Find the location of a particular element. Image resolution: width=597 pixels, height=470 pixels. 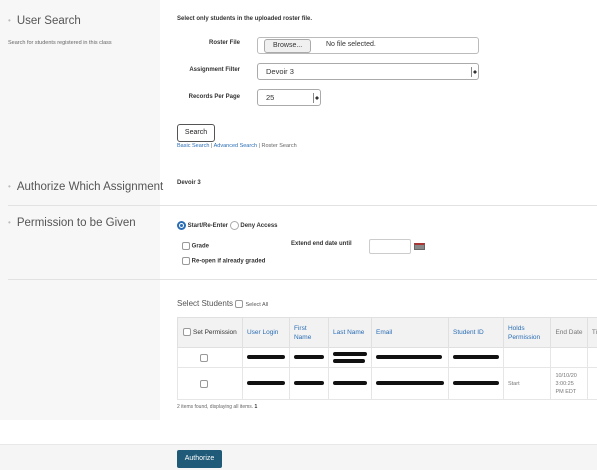

end-date-cell is located at coordinates (569, 357).